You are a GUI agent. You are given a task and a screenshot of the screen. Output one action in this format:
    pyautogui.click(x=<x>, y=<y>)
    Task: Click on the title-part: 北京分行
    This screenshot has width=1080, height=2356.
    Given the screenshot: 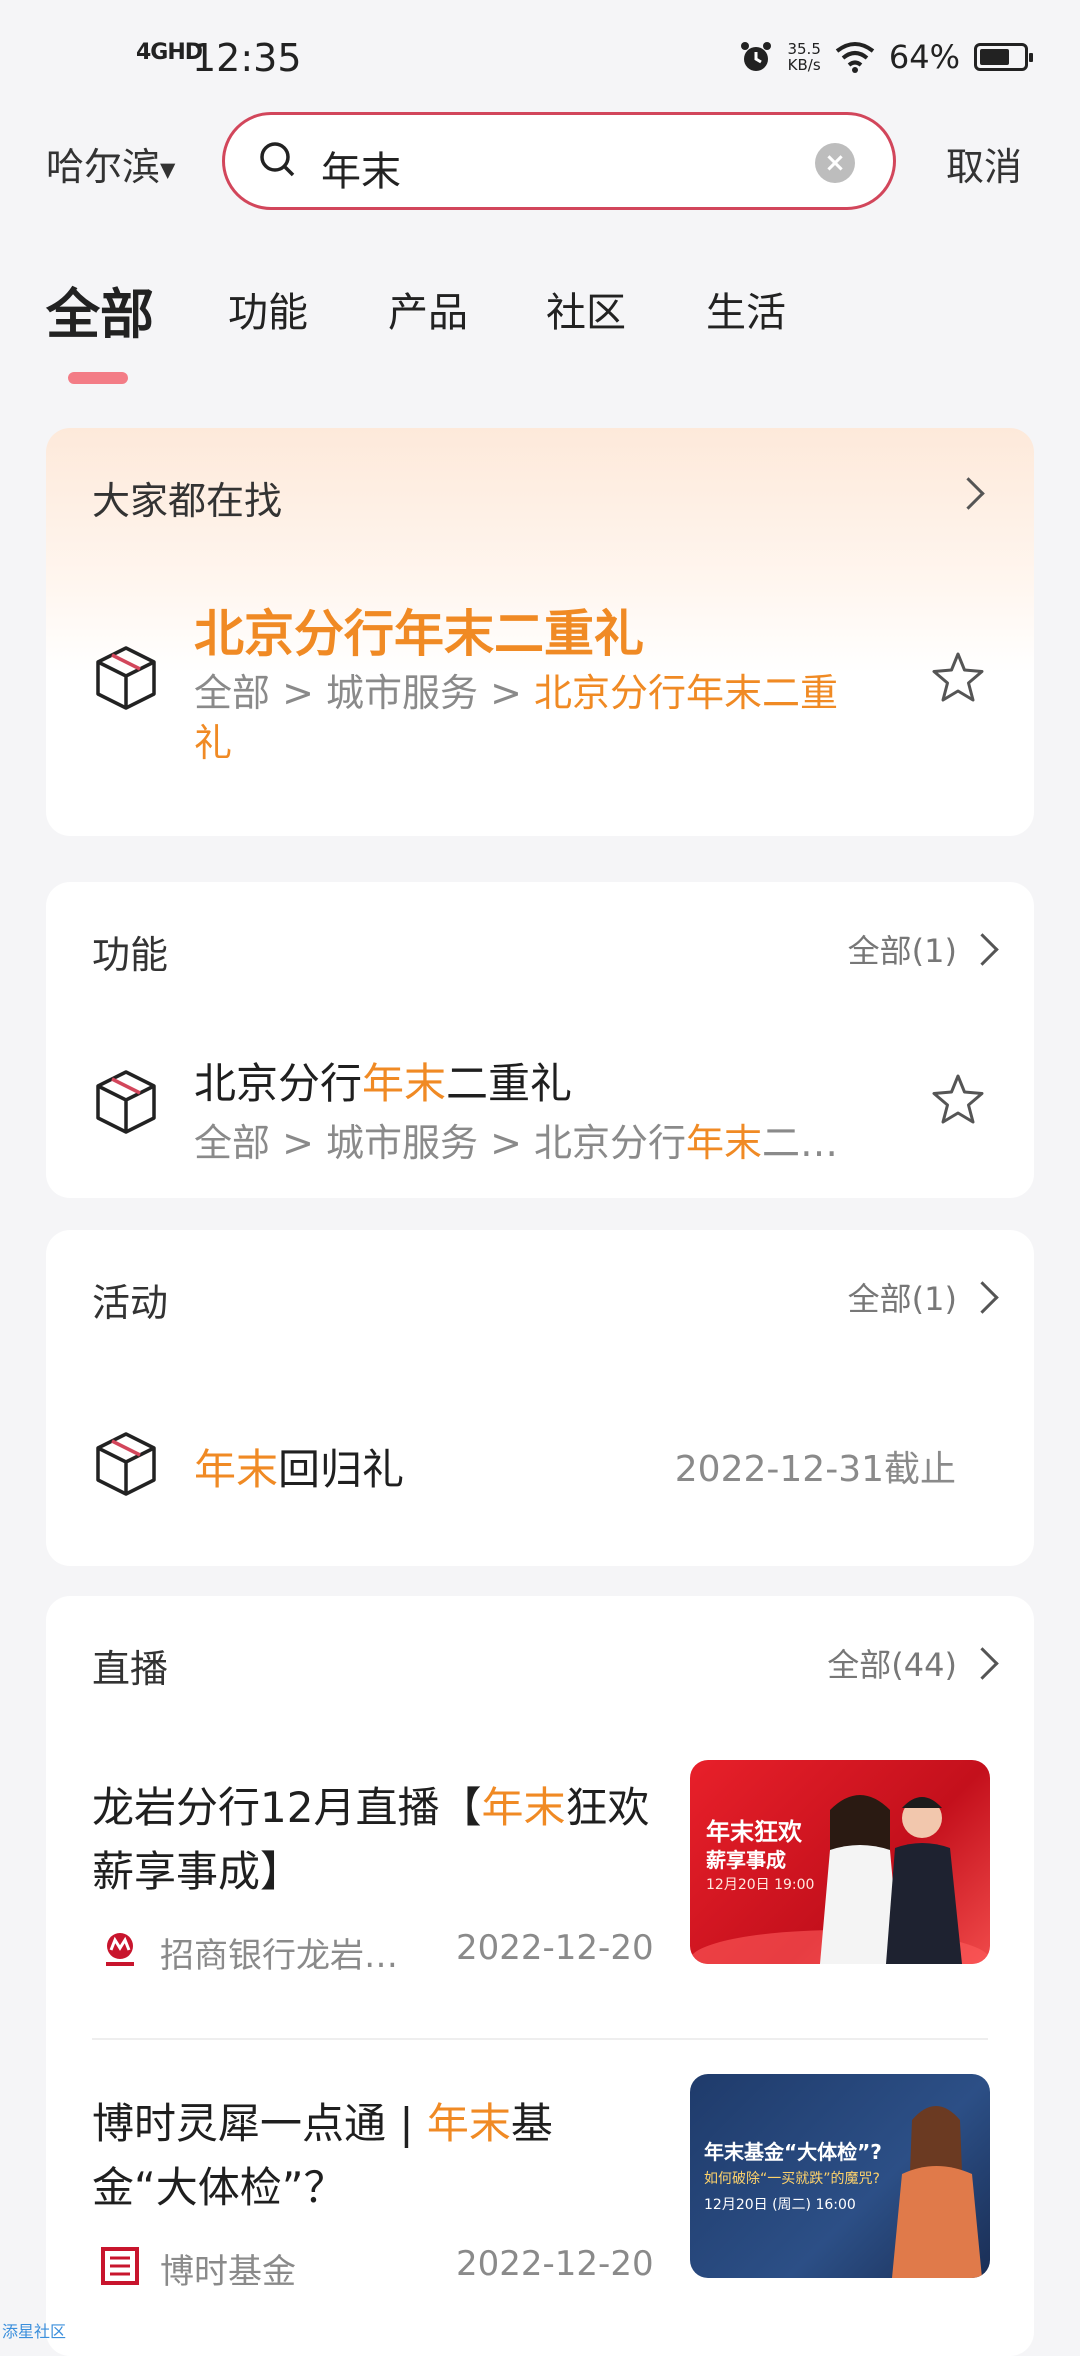 What is the action you would take?
    pyautogui.click(x=278, y=1083)
    